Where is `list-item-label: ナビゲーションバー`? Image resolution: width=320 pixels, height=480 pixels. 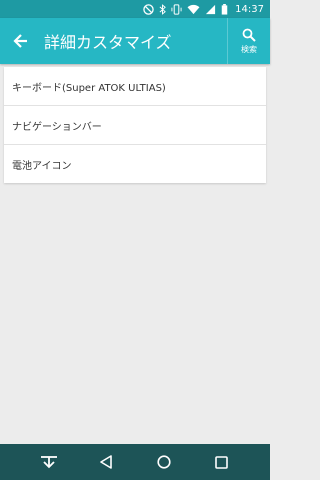 list-item-label: ナビゲーションバー is located at coordinates (57, 127).